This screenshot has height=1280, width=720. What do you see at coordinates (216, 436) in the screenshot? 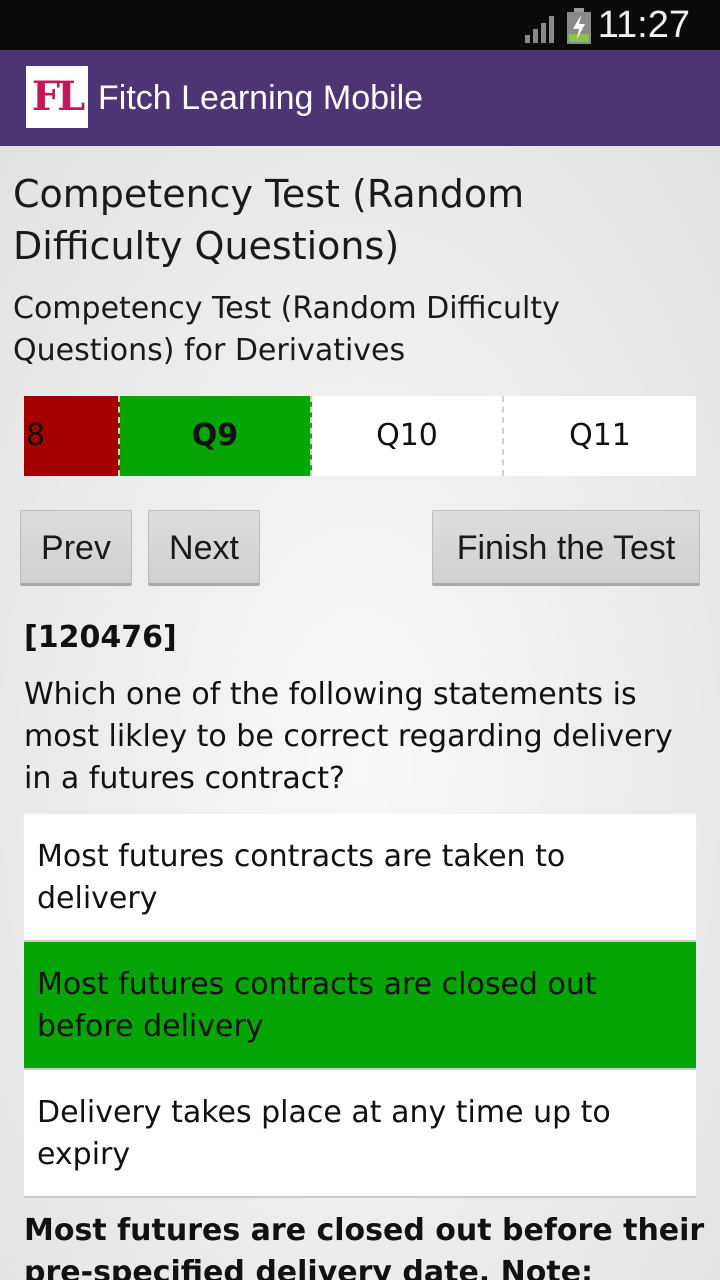
I see `question-tab-9: Q9` at bounding box center [216, 436].